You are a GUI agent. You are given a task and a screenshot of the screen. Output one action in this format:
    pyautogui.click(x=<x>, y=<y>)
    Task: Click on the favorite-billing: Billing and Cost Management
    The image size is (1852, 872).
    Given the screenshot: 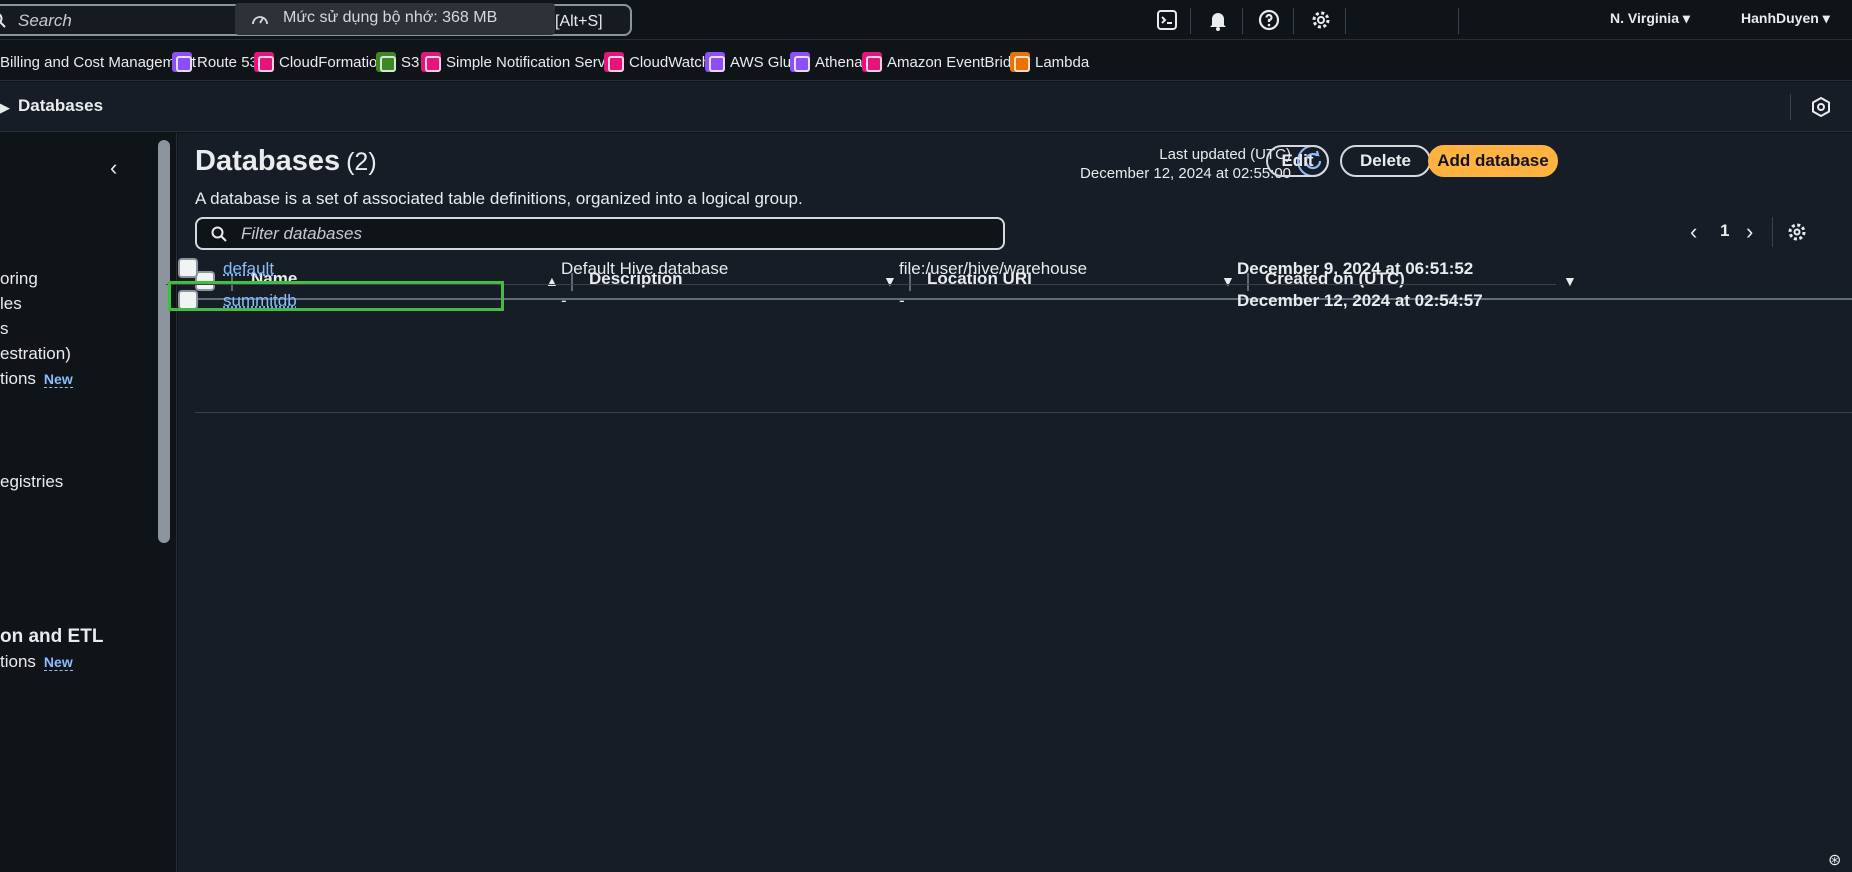 What is the action you would take?
    pyautogui.click(x=98, y=62)
    